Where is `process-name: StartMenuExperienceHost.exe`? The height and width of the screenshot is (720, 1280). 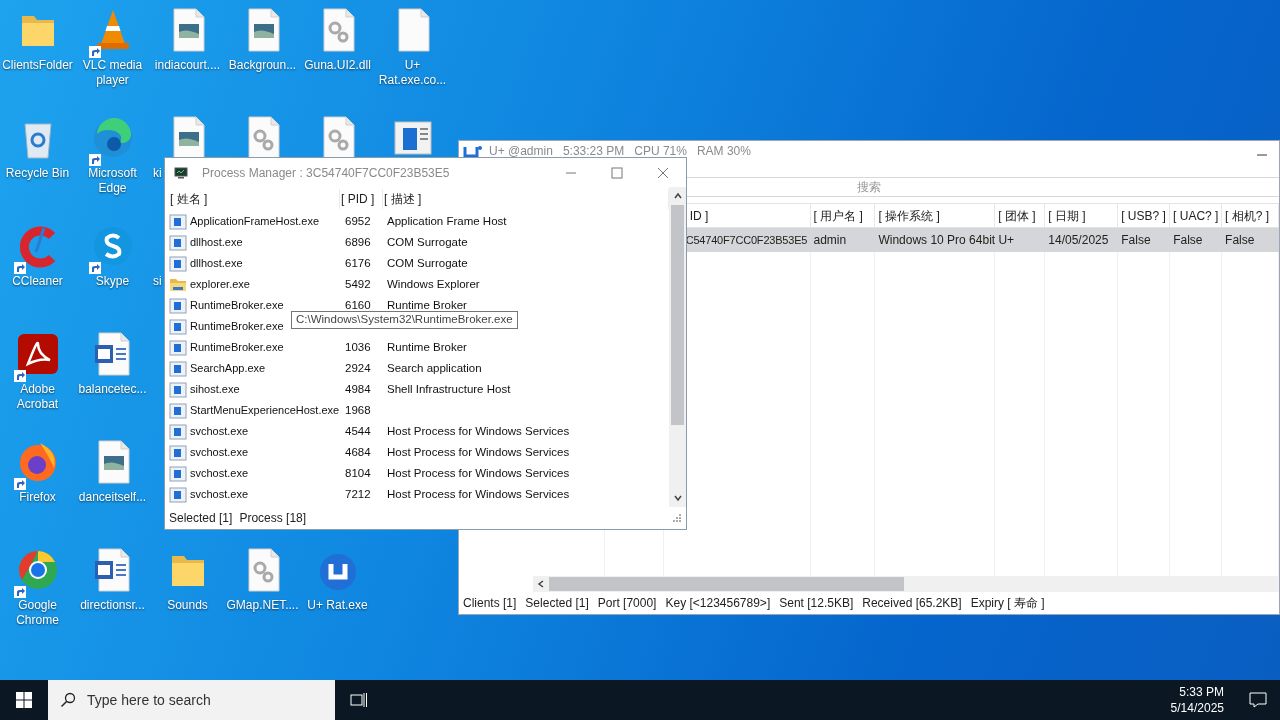 process-name: StartMenuExperienceHost.exe is located at coordinates (265, 410).